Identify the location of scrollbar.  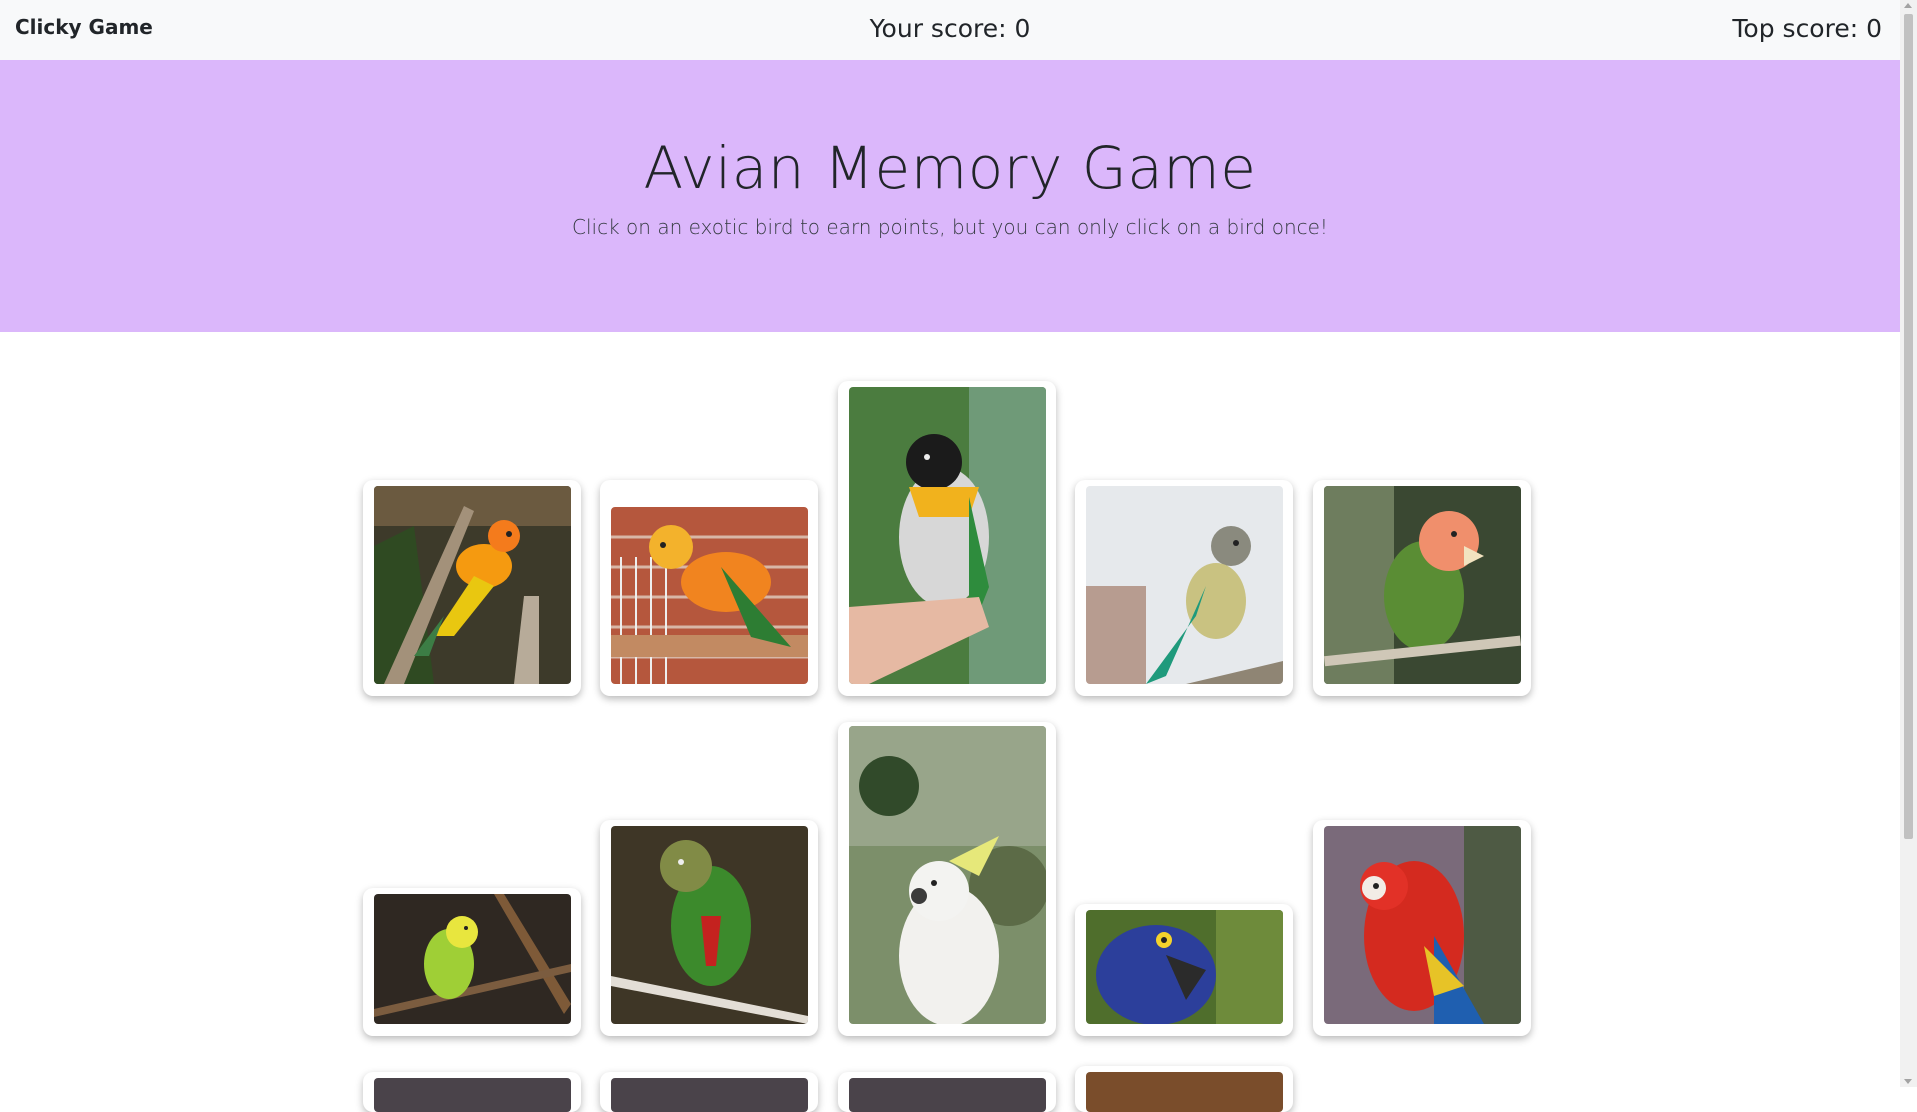
(1908, 543).